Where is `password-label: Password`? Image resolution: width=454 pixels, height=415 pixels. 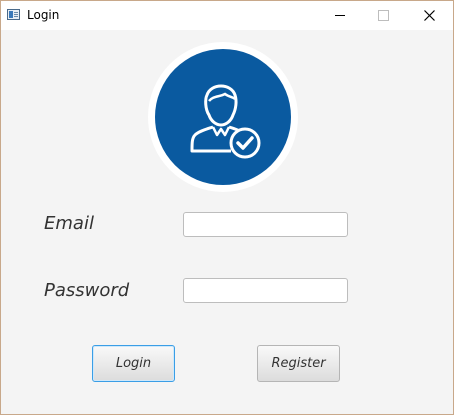 password-label: Password is located at coordinates (87, 290).